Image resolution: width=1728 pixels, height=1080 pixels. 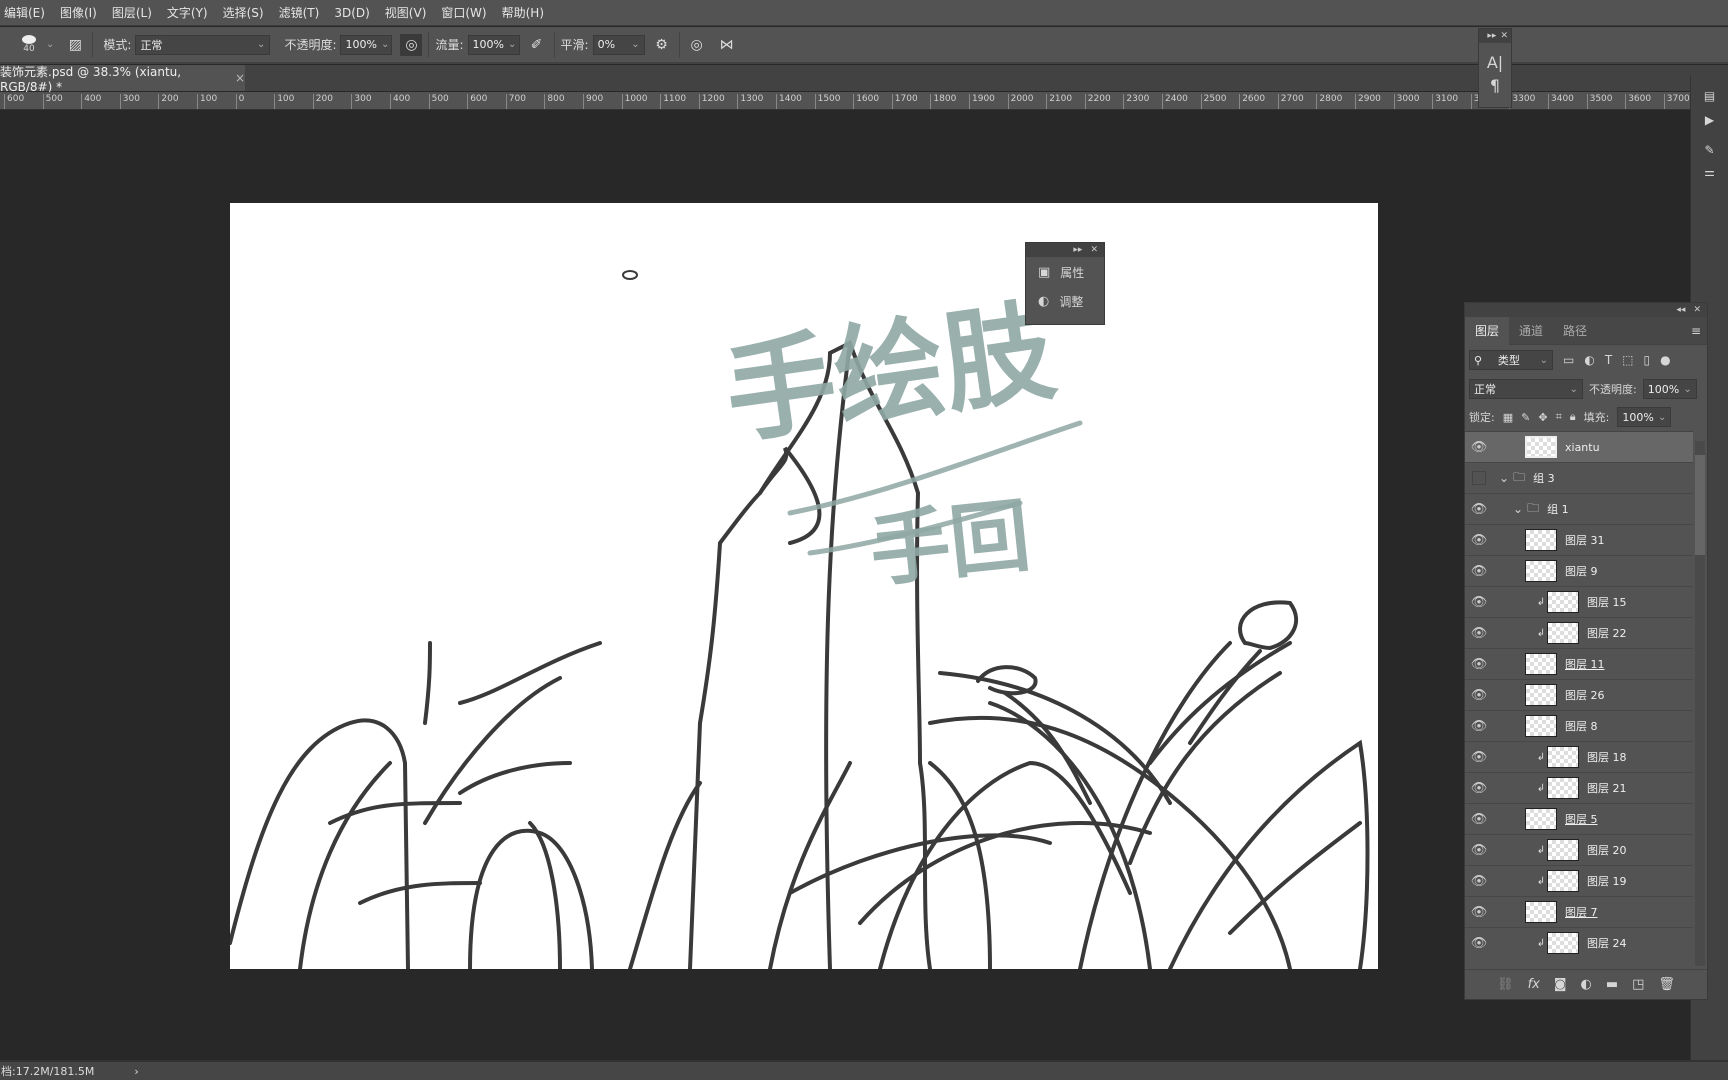 What do you see at coordinates (1709, 120) in the screenshot?
I see `actions-play-icon: ▶` at bounding box center [1709, 120].